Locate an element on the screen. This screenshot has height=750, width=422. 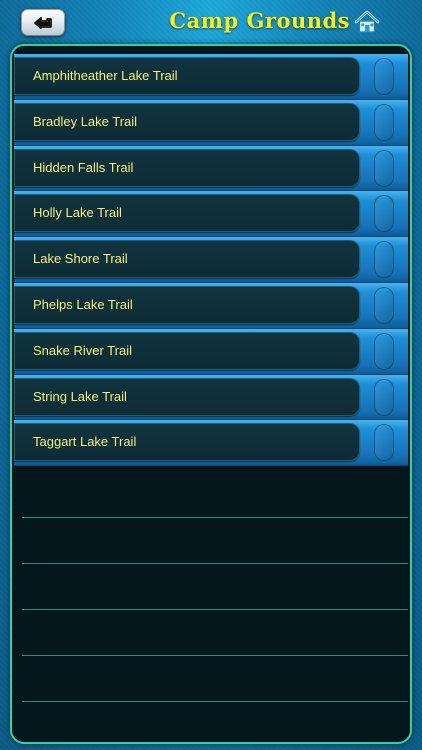
list-item: Snake River Trail is located at coordinates (211, 351).